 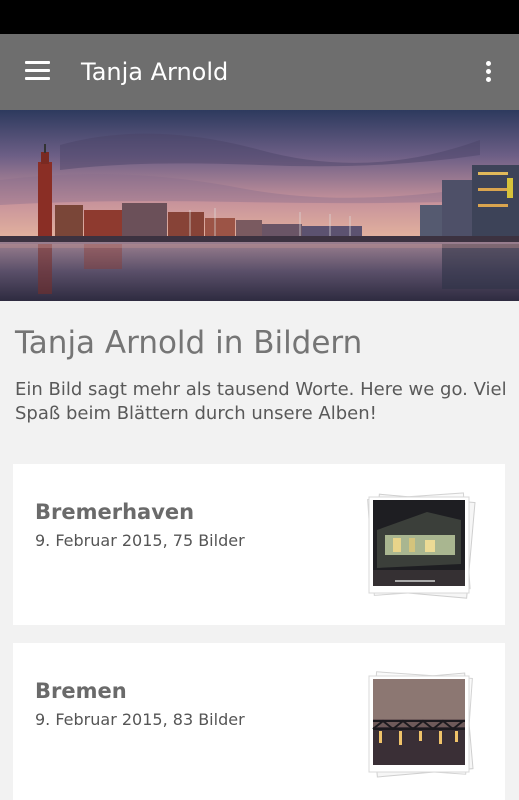 I want to click on album-meta: 9. Februar 2015, 75 Bilder, so click(x=140, y=540).